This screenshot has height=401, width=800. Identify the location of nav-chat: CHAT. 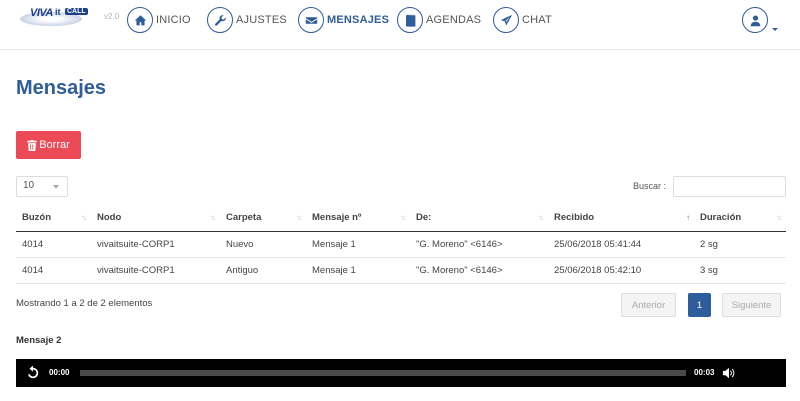
(522, 20).